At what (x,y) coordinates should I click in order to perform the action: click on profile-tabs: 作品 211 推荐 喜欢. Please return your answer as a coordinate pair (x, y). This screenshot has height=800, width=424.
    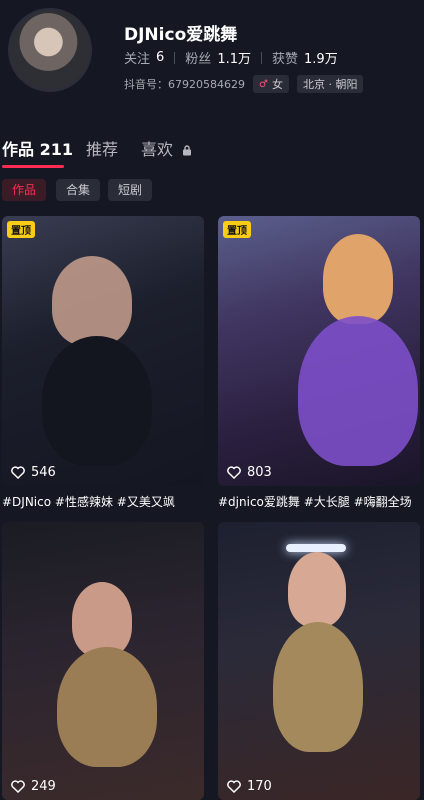
    Looking at the image, I should click on (212, 151).